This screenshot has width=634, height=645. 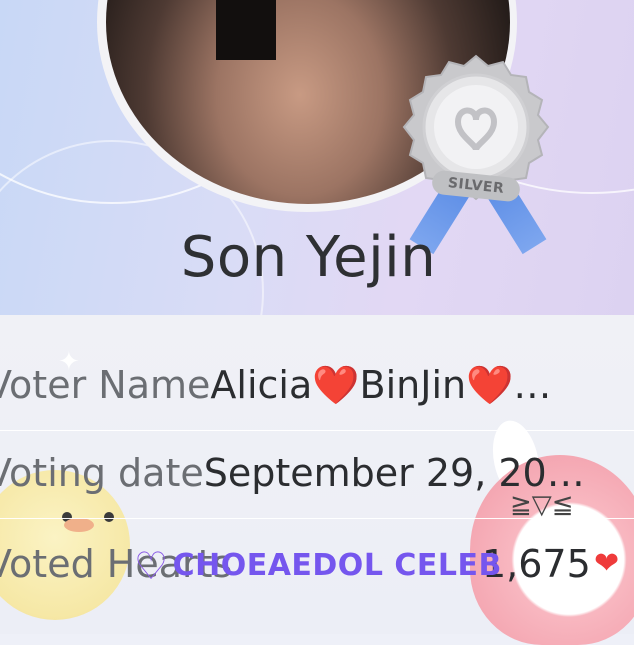 What do you see at coordinates (337, 565) in the screenshot?
I see `watermark-text: CHOEAEDOL CELEB` at bounding box center [337, 565].